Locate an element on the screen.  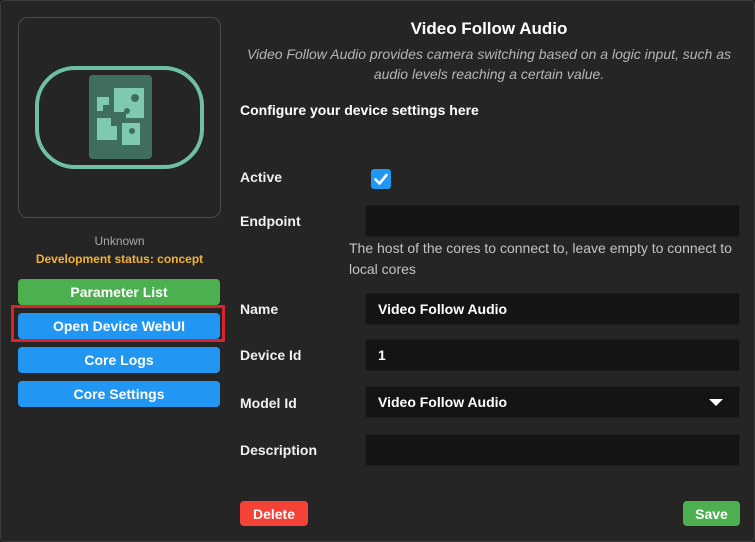
core-logs-button: Core Logs is located at coordinates (119, 360).